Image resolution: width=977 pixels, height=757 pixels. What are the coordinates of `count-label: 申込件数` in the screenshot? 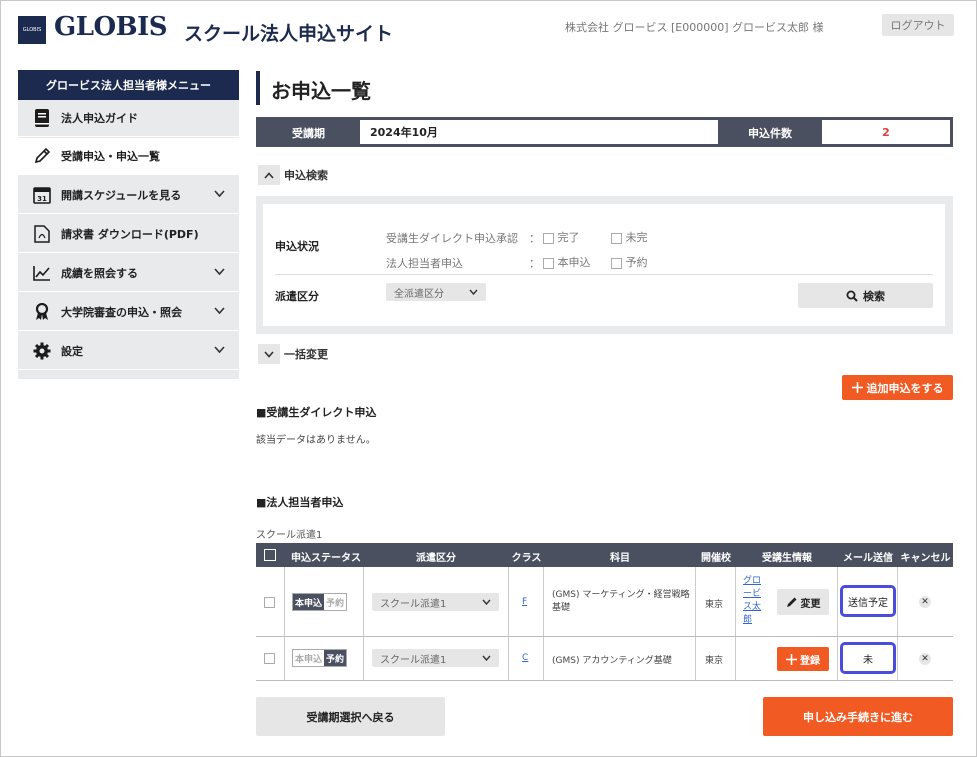 It's located at (770, 133).